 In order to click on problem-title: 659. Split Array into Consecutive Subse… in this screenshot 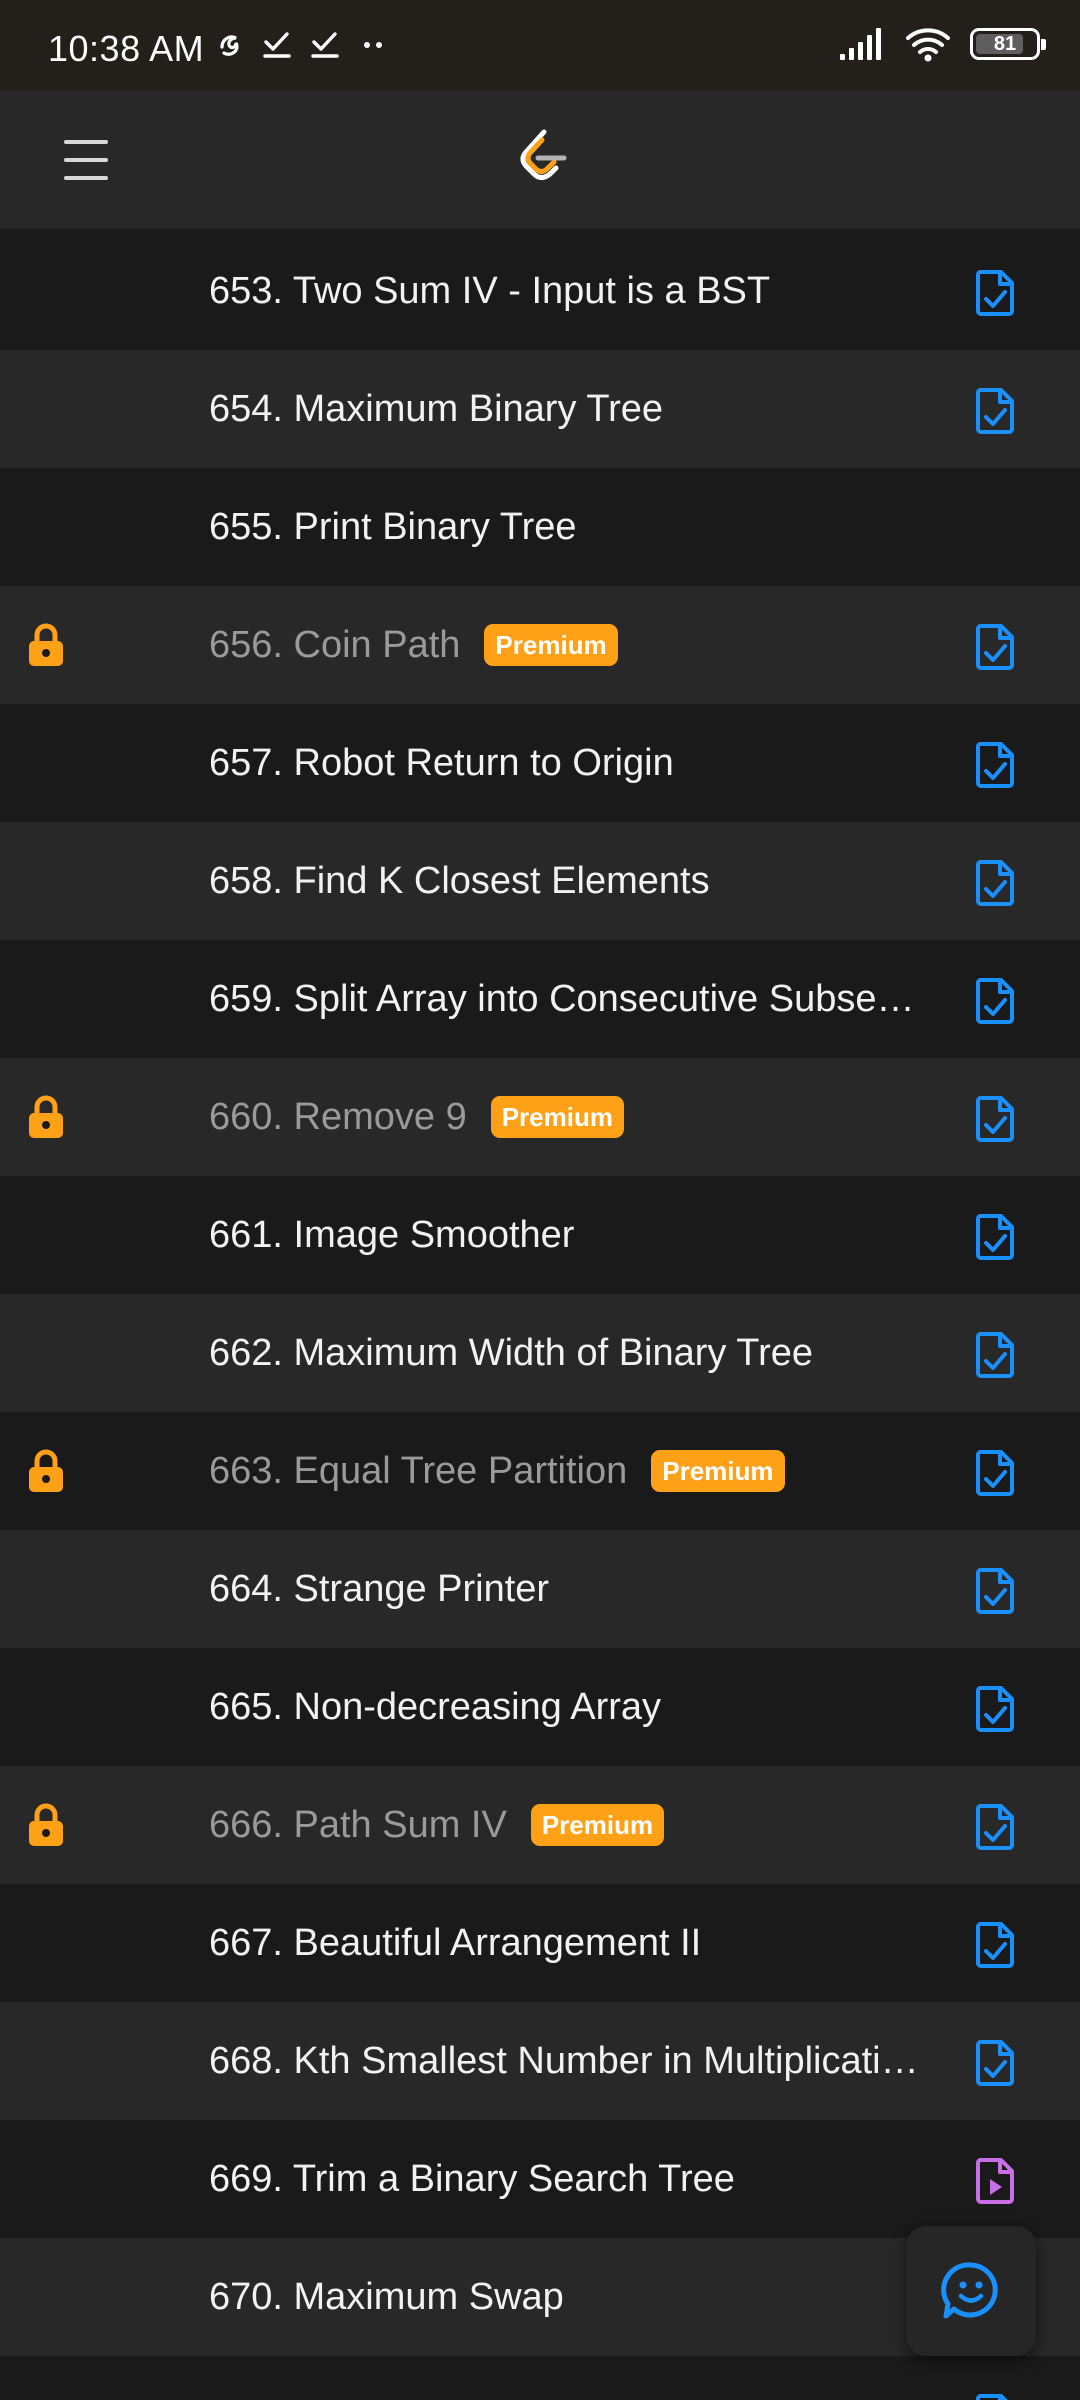, I will do `click(562, 998)`.